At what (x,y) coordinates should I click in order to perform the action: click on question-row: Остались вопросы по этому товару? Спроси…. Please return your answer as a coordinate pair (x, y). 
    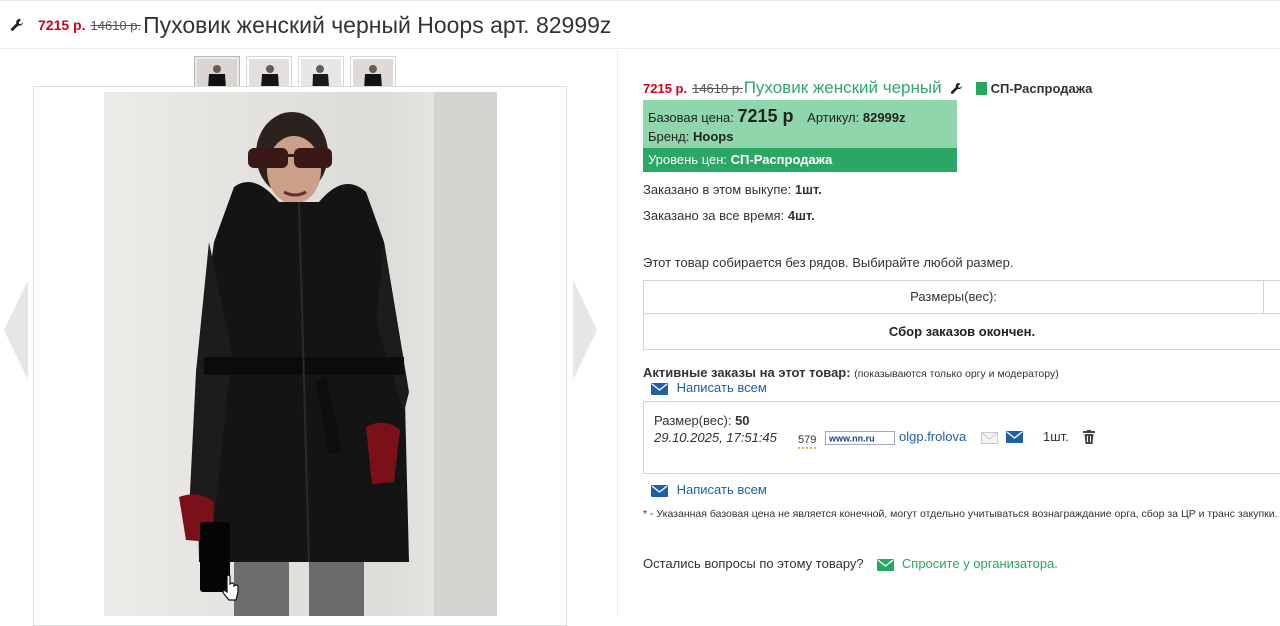
    Looking at the image, I should click on (850, 563).